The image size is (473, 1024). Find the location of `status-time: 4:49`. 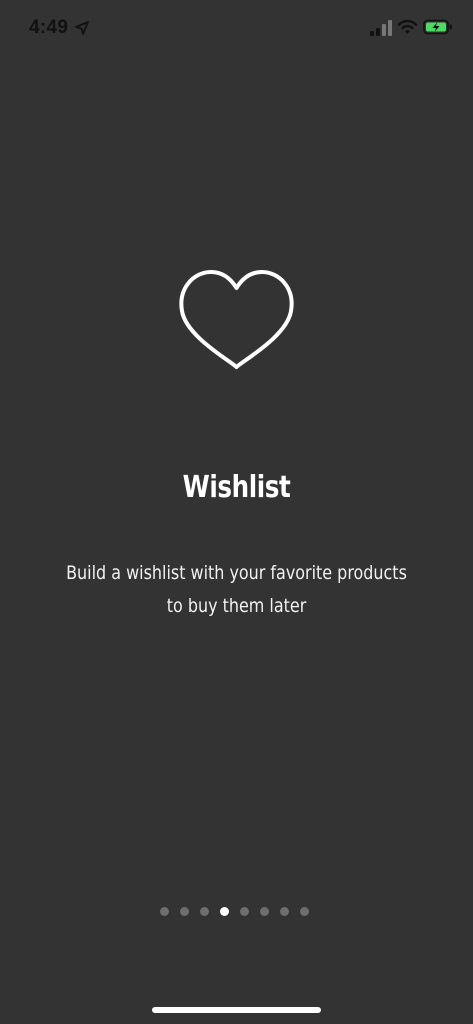

status-time: 4:49 is located at coordinates (49, 27).